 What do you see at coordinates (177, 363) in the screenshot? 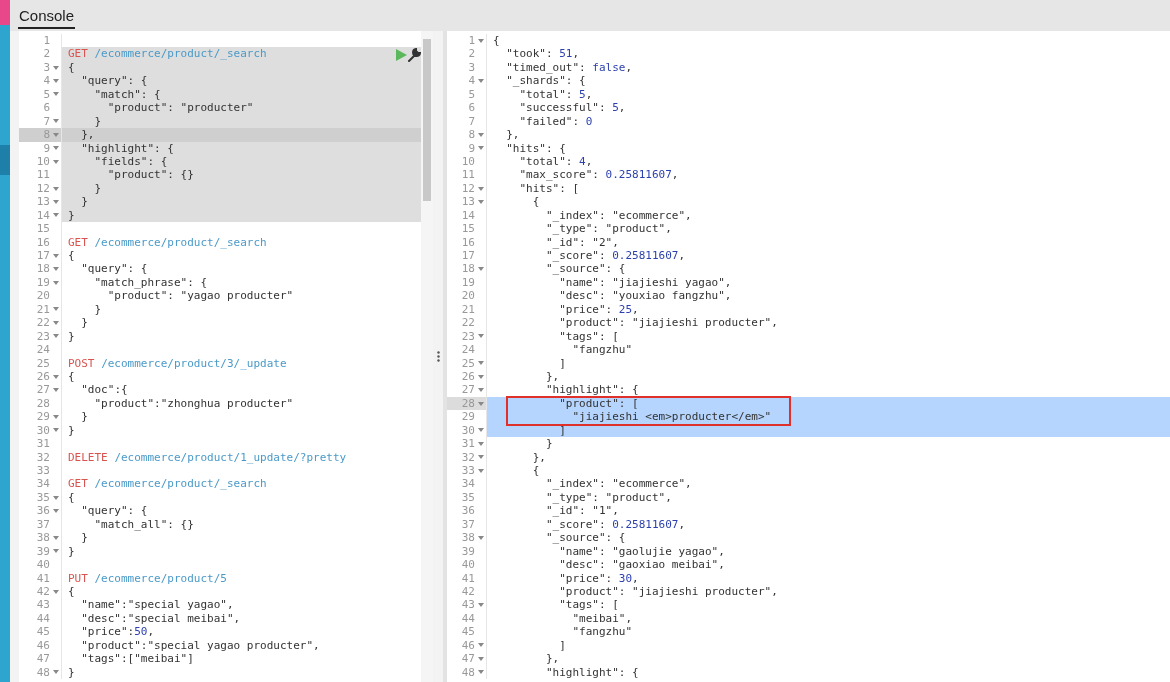
I see `request-line: POST /ecommerce/product/3/_update` at bounding box center [177, 363].